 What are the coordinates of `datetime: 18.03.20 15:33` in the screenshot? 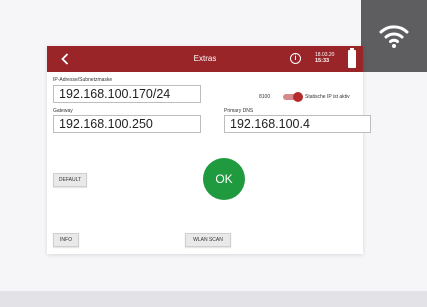 It's located at (324, 58).